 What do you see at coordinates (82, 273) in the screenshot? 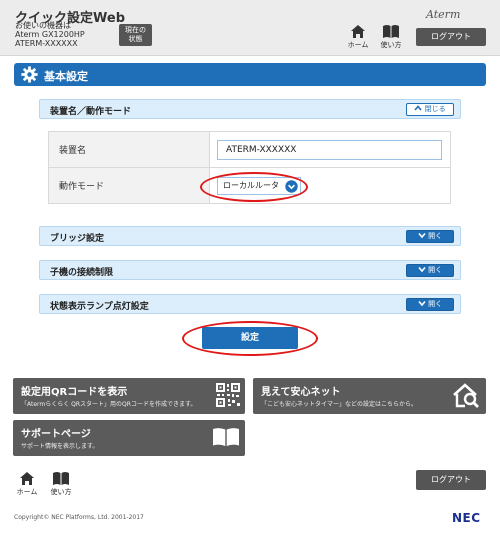
I see `section-child-limit-label: 子機の接続制限` at bounding box center [82, 273].